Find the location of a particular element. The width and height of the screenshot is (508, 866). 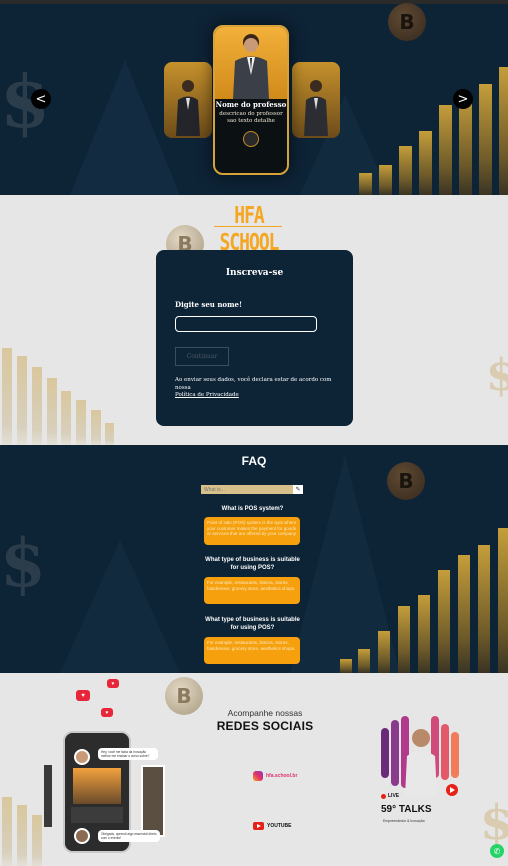

live-badge: LIVE is located at coordinates (390, 796).